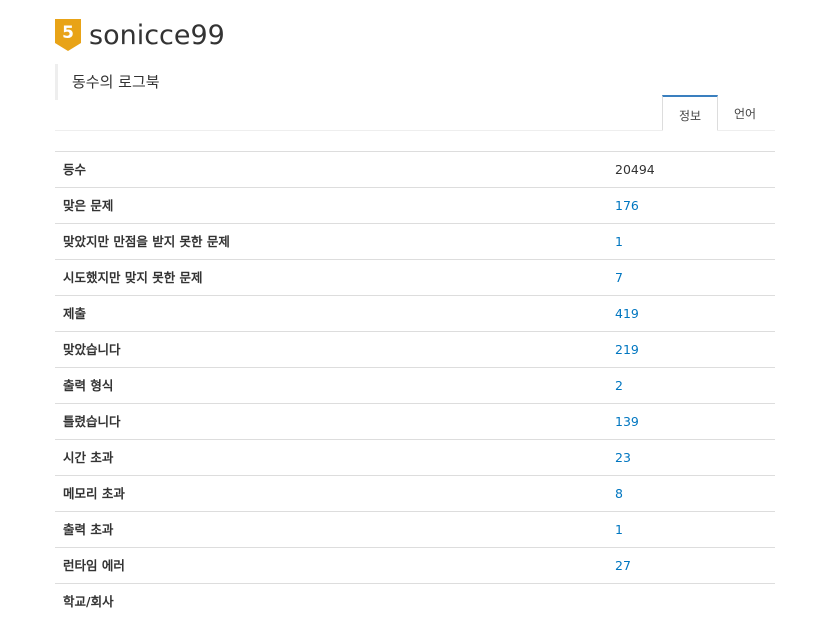 The width and height of the screenshot is (814, 620). Describe the element at coordinates (690, 113) in the screenshot. I see `tab-info: 정보` at that location.